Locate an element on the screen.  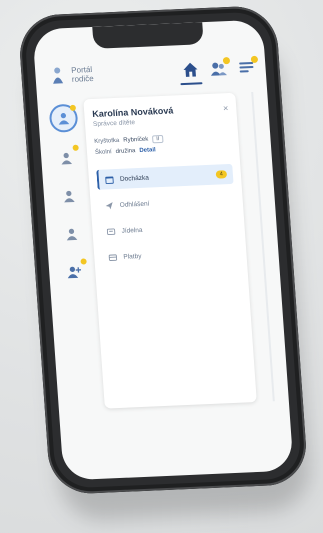
phone-notch is located at coordinates (148, 35).